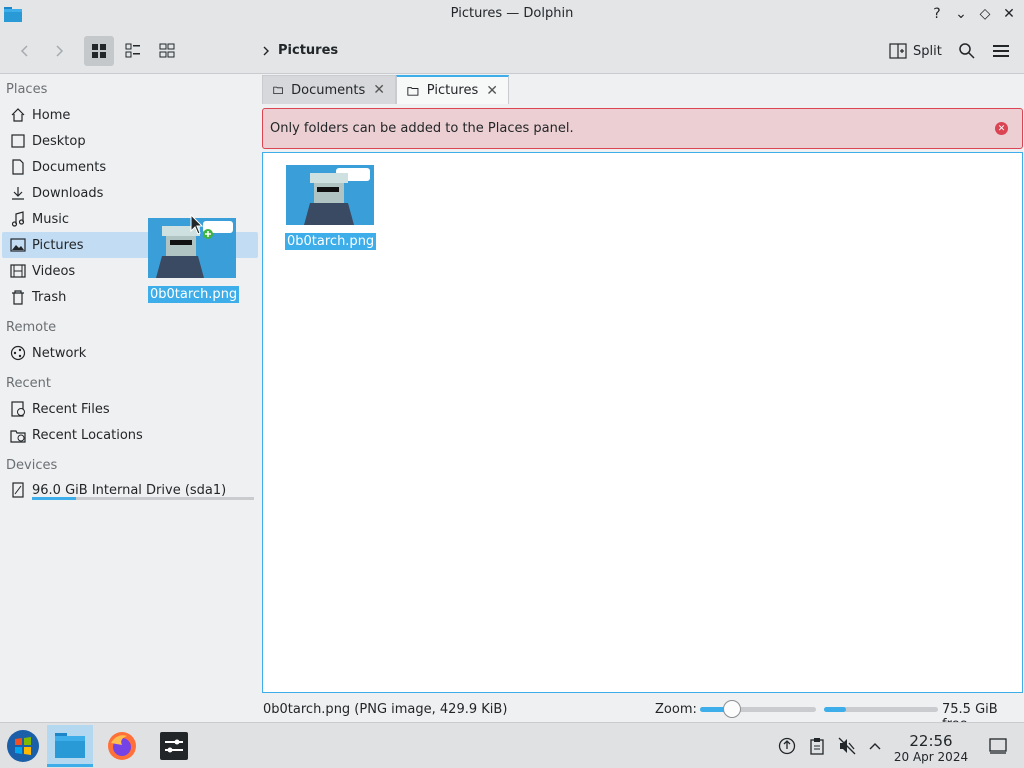 This screenshot has width=1024, height=768. I want to click on forward-icon, so click(60, 51).